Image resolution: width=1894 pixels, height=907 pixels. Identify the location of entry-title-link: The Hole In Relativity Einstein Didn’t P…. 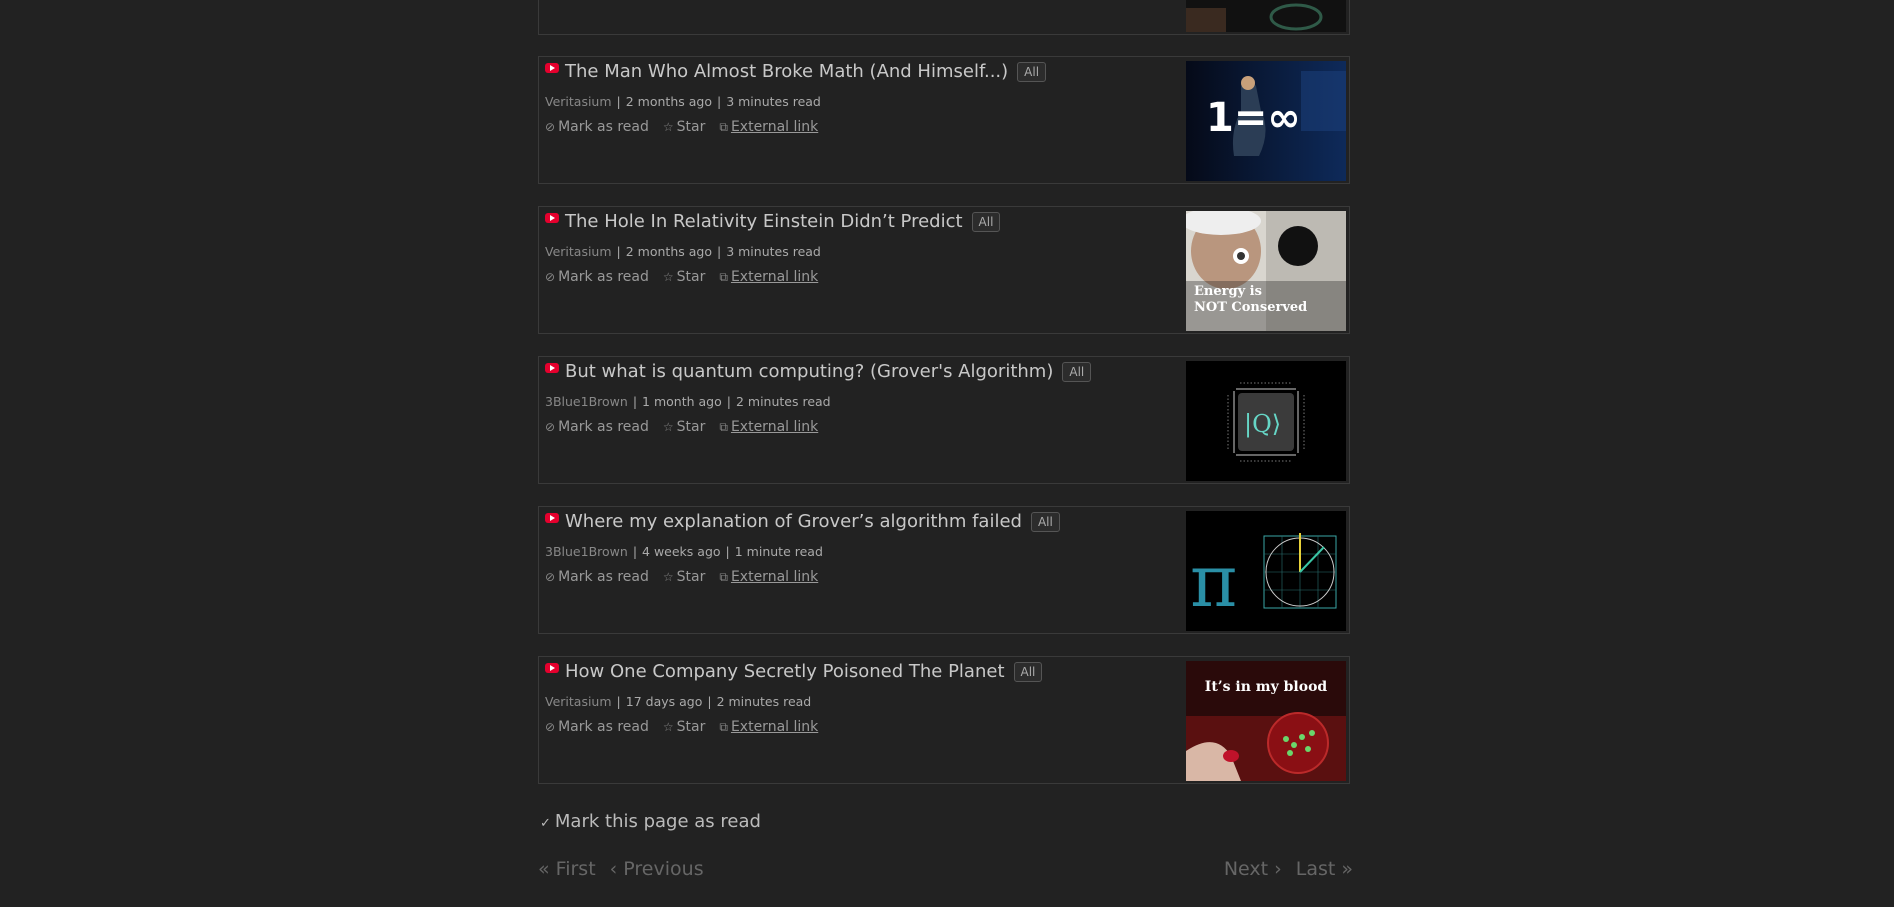
(764, 221).